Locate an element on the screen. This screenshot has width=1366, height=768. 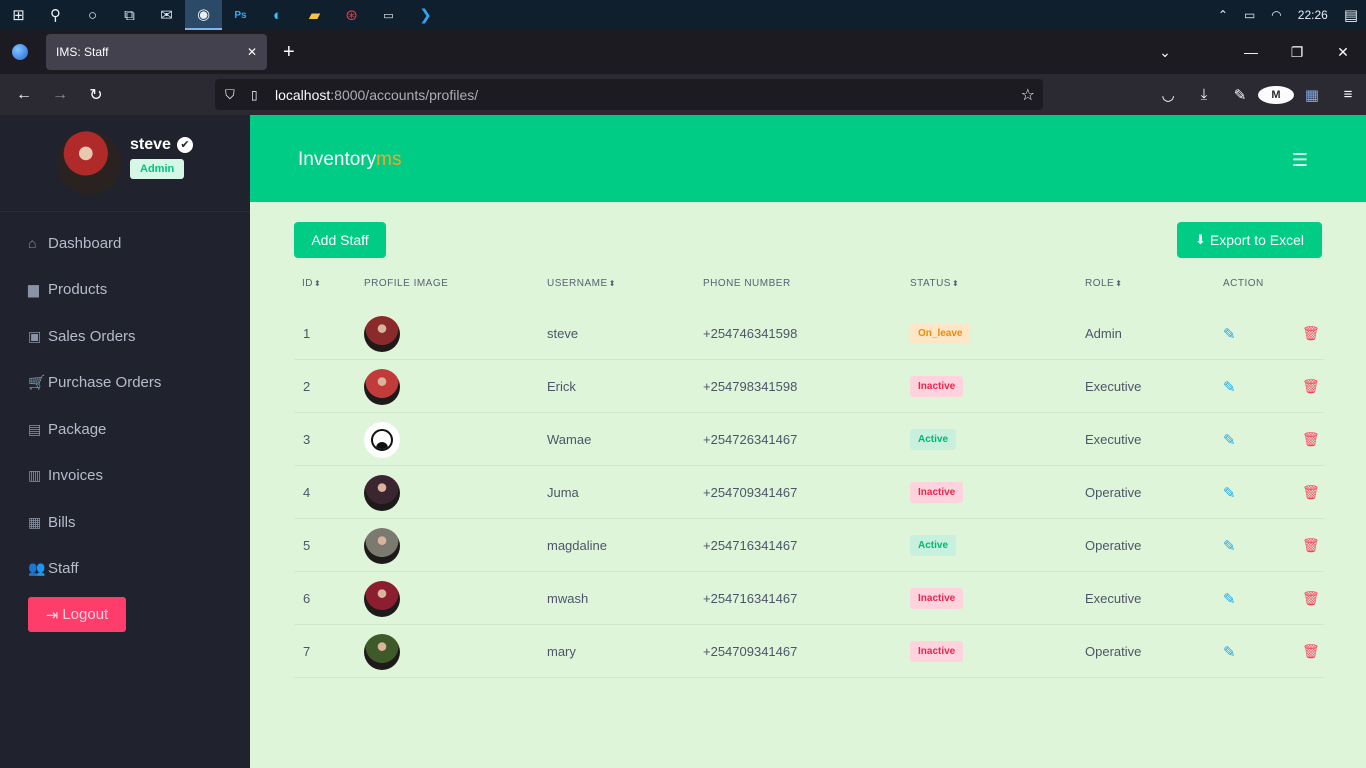
folder-icon: ▆ is located at coordinates (33, 289).